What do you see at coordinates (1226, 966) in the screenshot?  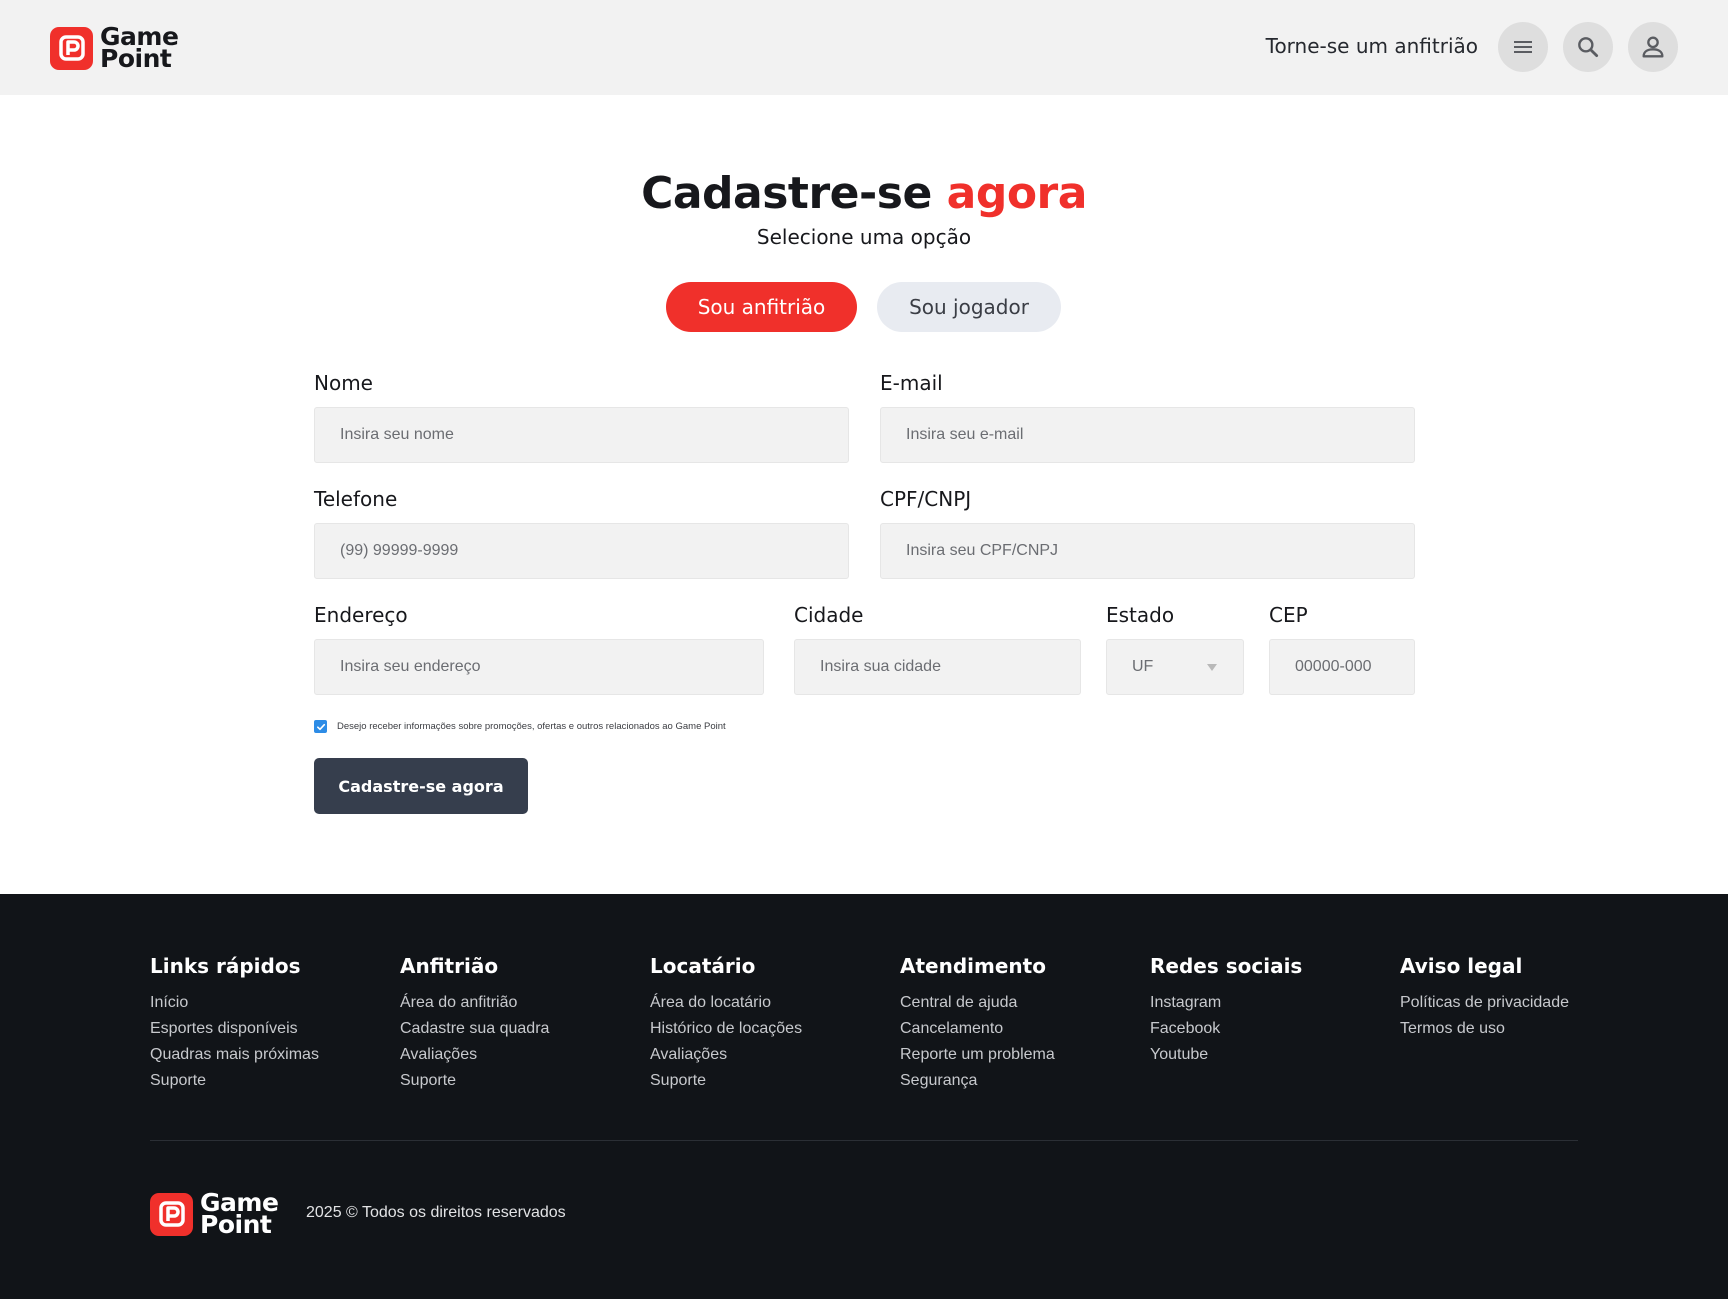 I see `footer-column-title: Redes sociais` at bounding box center [1226, 966].